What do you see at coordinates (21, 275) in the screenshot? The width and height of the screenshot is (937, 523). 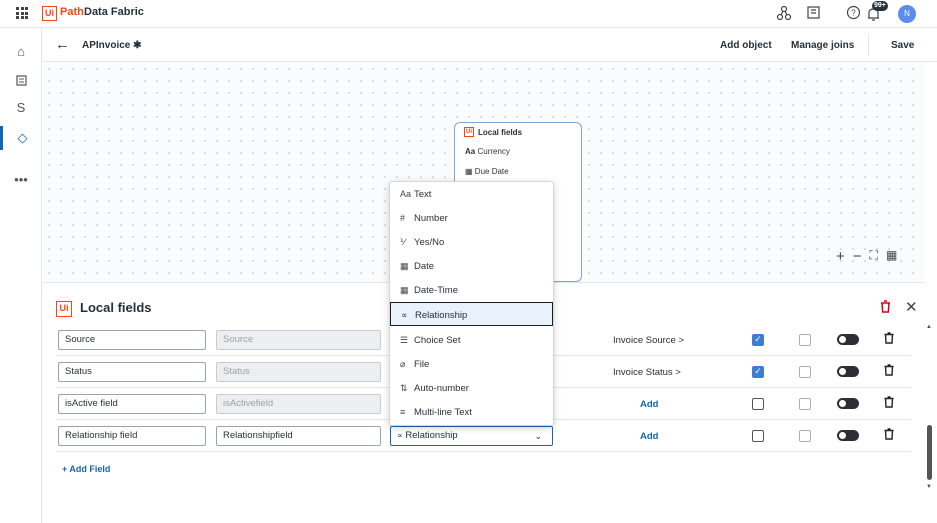 I see `sidebar: ⌂ S ◇ •••` at bounding box center [21, 275].